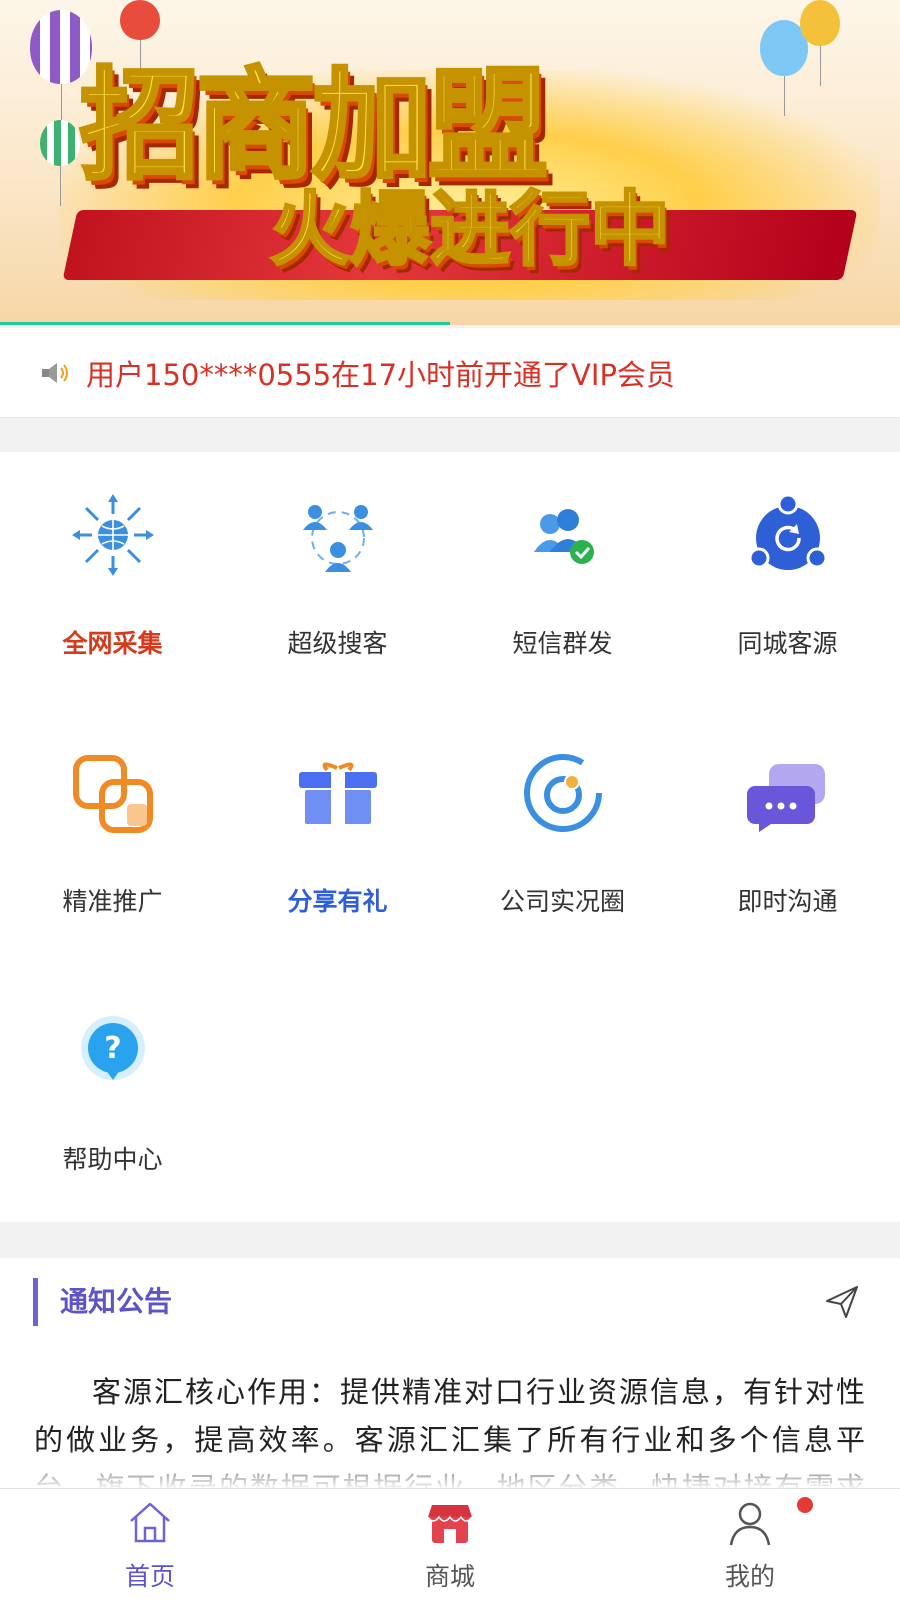 Image resolution: width=900 pixels, height=1600 pixels. I want to click on feature-label: 全网采集, so click(112, 643).